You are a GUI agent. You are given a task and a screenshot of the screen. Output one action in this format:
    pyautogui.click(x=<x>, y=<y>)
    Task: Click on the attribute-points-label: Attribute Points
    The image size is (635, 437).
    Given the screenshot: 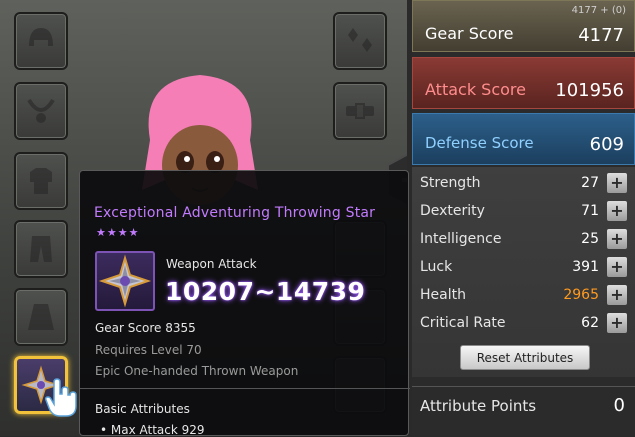 What is the action you would take?
    pyautogui.click(x=478, y=406)
    